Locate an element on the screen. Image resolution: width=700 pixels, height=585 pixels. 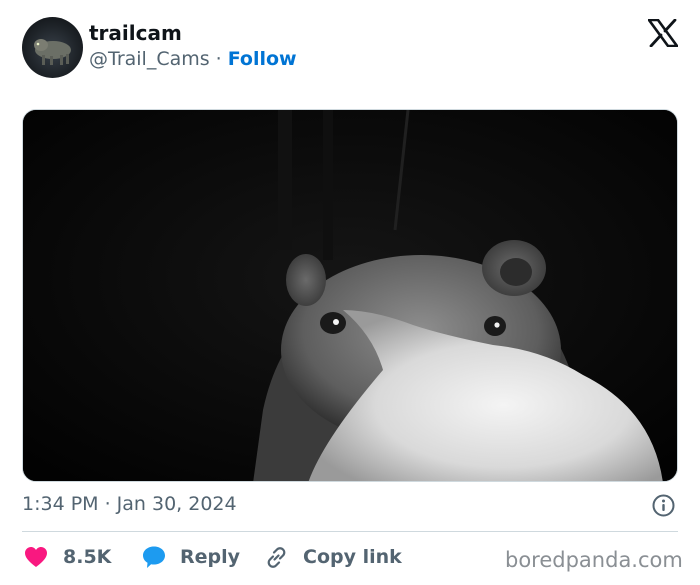
copy-link-button: Copy link is located at coordinates (333, 557).